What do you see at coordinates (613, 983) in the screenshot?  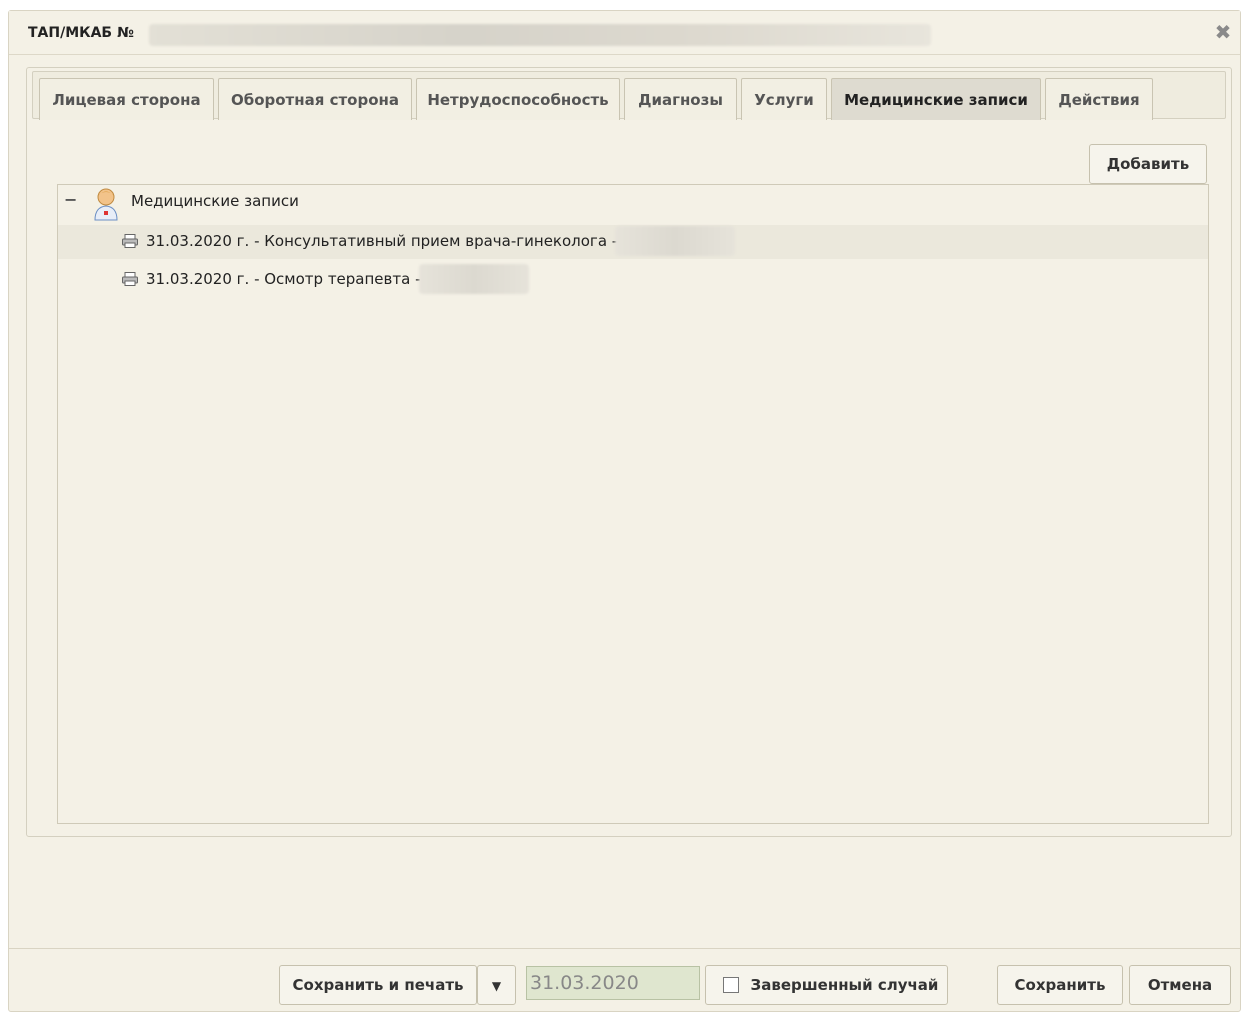 I see `date-field: 31.03.2020` at bounding box center [613, 983].